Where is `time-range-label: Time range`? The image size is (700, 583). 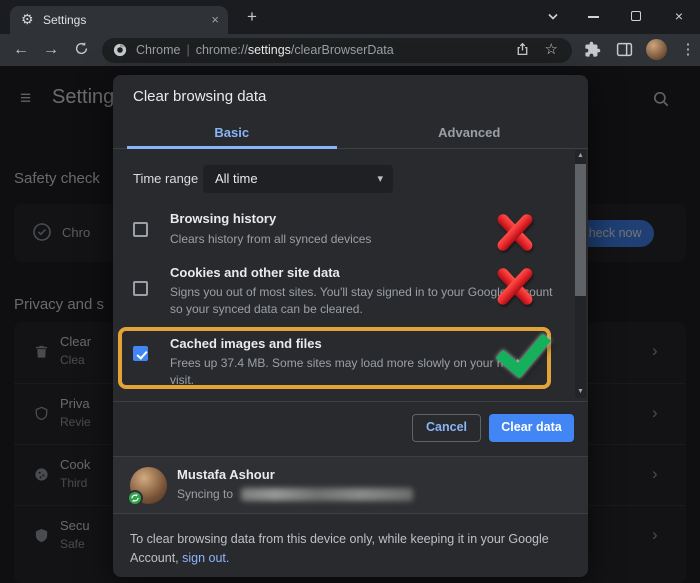
time-range-label: Time range is located at coordinates (166, 178).